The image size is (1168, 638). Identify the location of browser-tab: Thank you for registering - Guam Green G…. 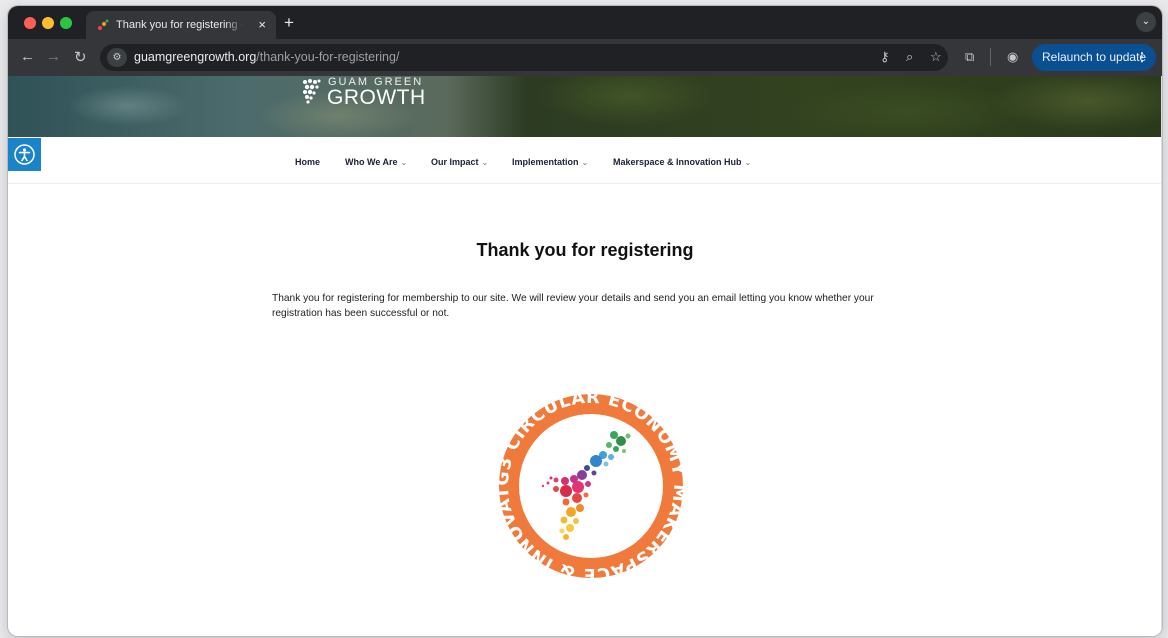
(181, 25).